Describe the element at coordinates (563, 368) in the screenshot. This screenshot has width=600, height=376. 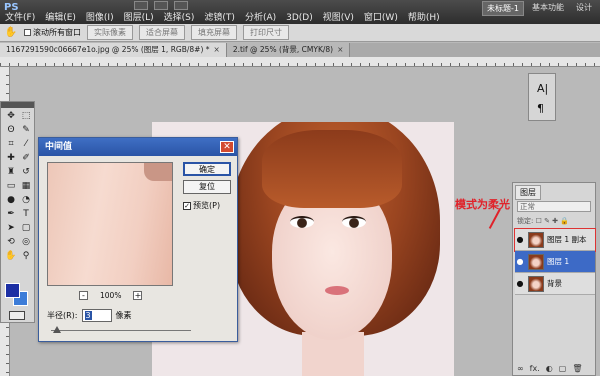
I see `new-layer-icon: ▢` at that location.